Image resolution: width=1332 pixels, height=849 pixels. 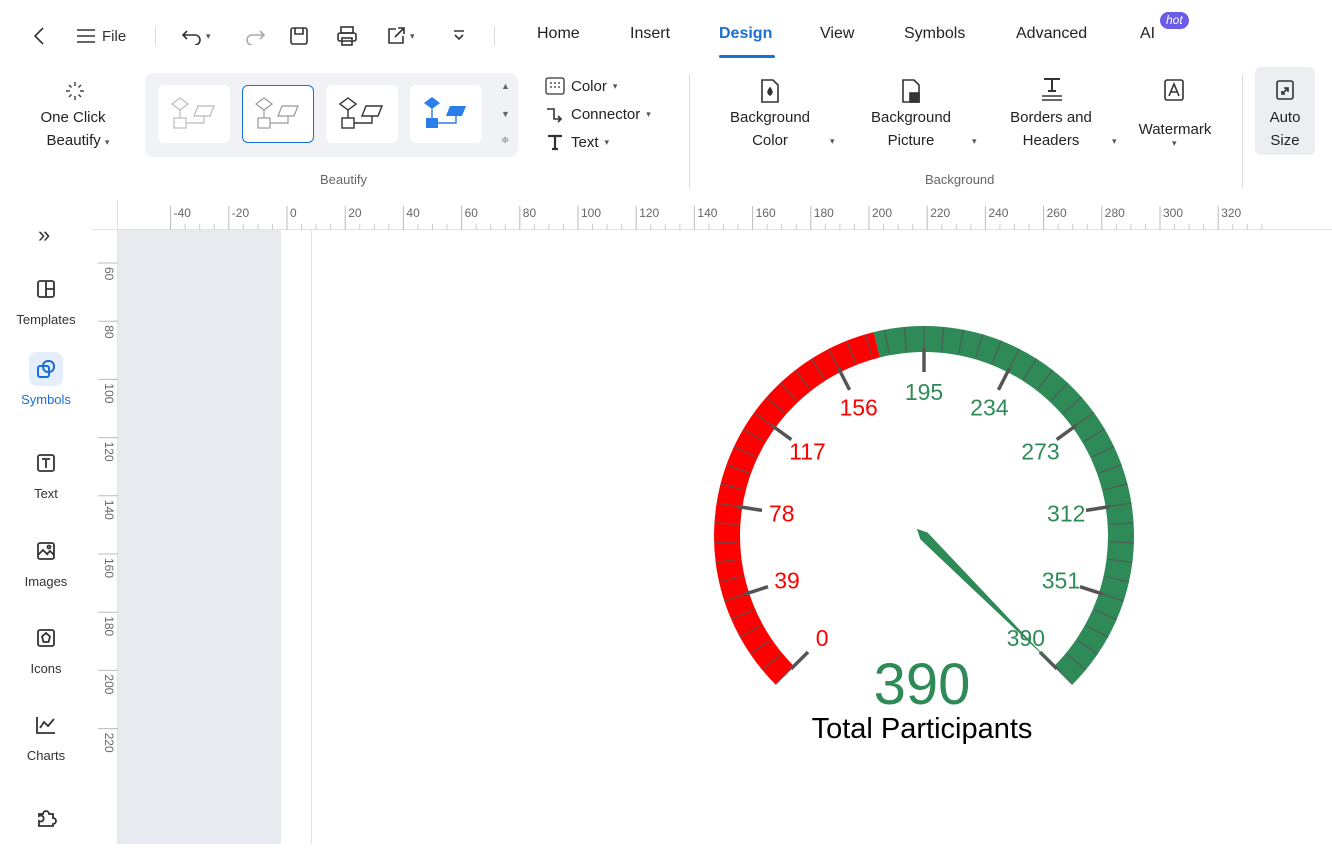 I want to click on text-icon, so click(x=46, y=463).